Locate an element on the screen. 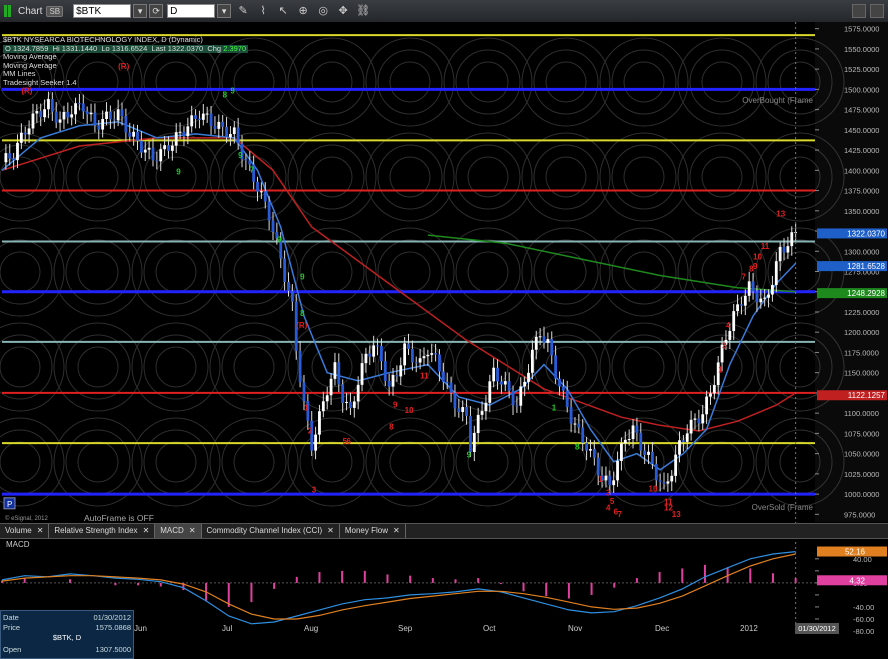 The height and width of the screenshot is (659, 888). close-icon is located at coordinates (877, 11).